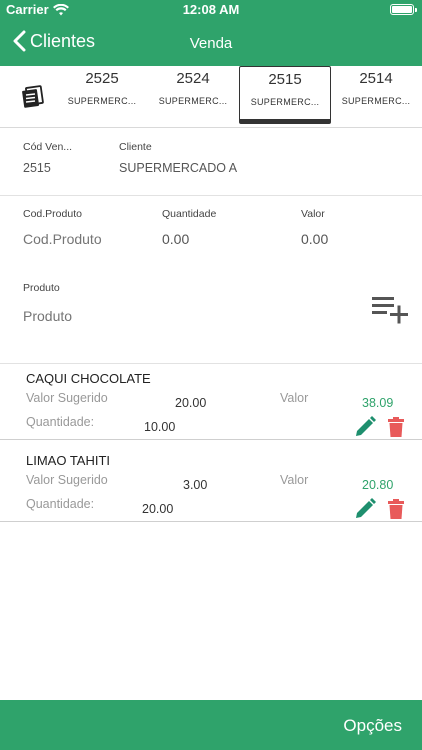 The image size is (422, 750). What do you see at coordinates (313, 214) in the screenshot?
I see `valor-label: Valor` at bounding box center [313, 214].